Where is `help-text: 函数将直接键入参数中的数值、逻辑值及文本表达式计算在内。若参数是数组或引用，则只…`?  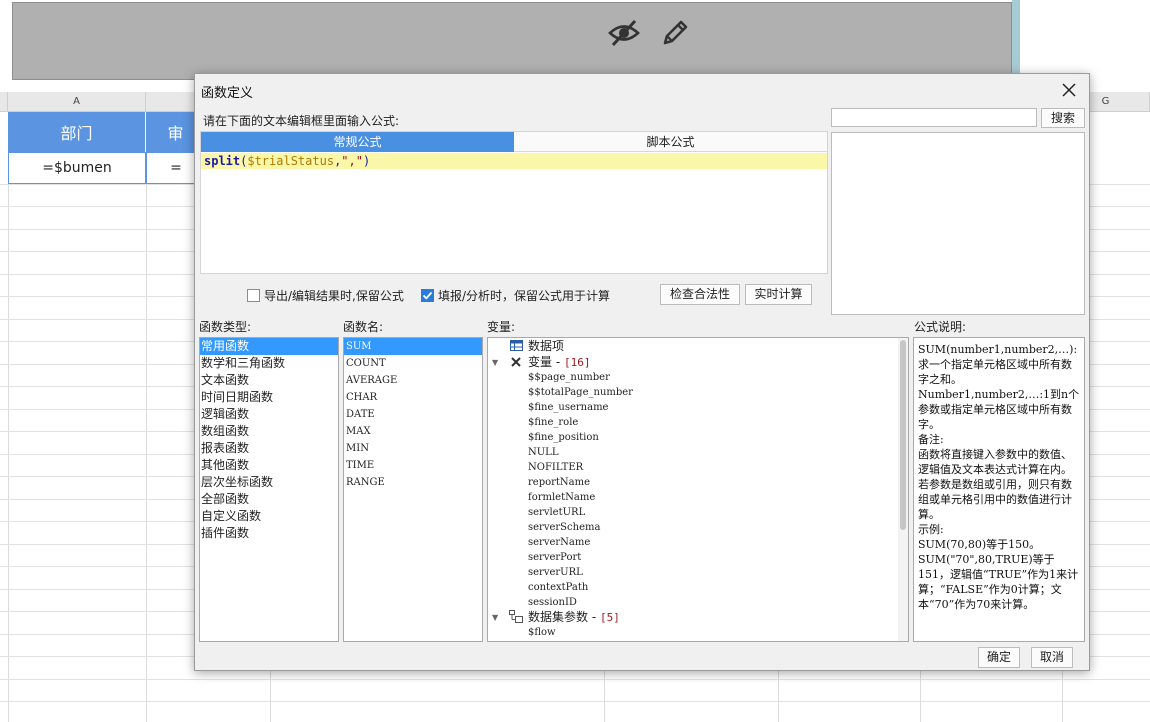
help-text: 函数将直接键入参数中的数值、逻辑值及文本表达式计算在内。若参数是数组或引用，则只… is located at coordinates (995, 484).